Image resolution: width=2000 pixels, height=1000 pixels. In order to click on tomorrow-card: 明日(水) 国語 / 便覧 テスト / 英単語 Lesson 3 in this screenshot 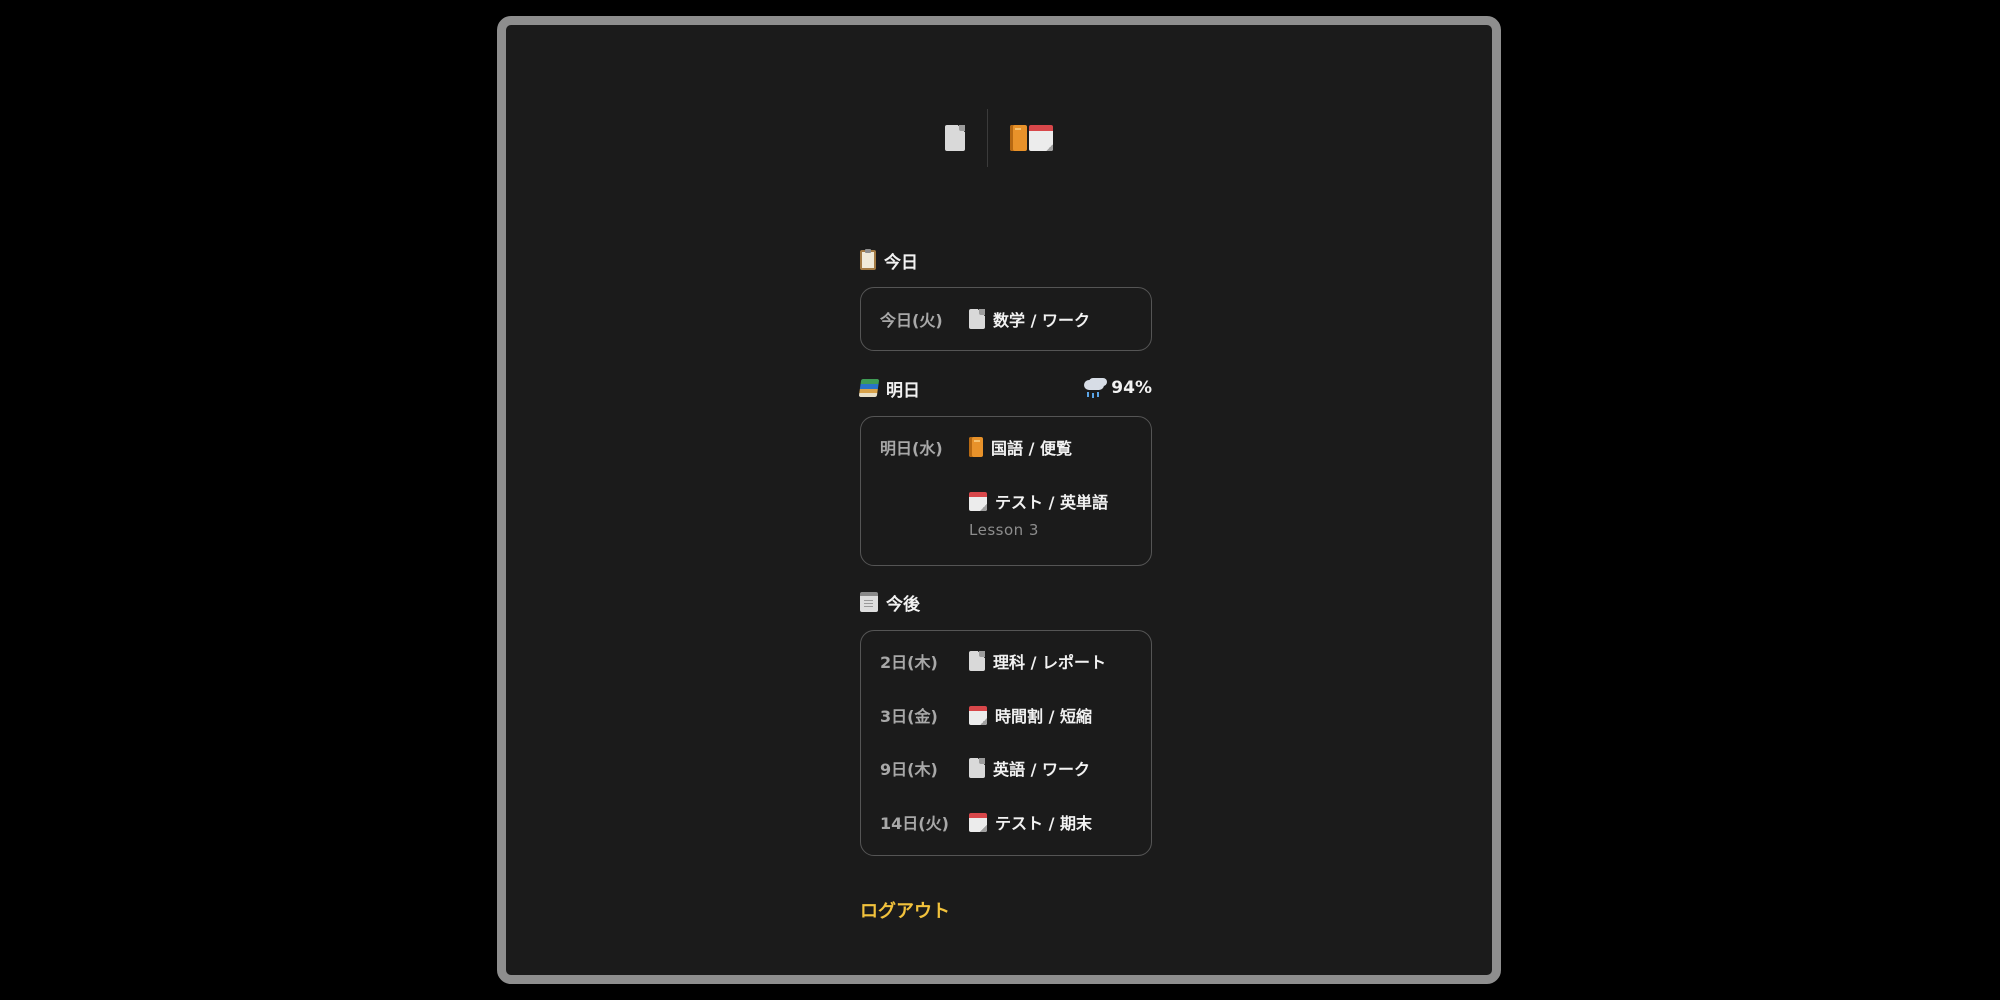, I will do `click(1006, 491)`.